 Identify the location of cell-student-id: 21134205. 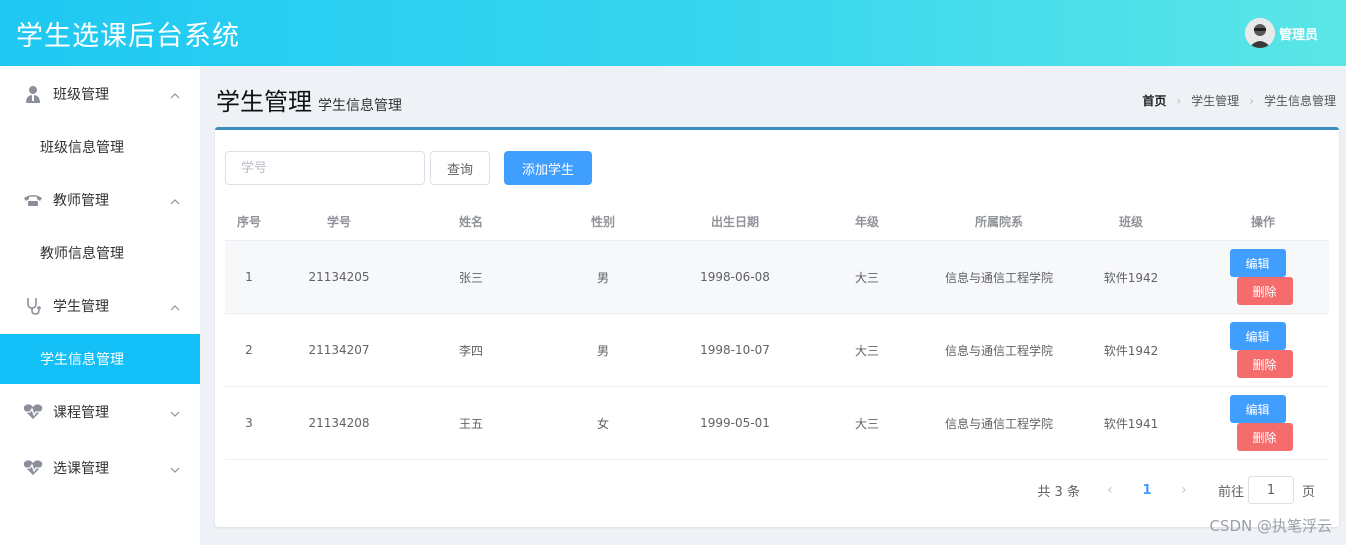
(339, 277).